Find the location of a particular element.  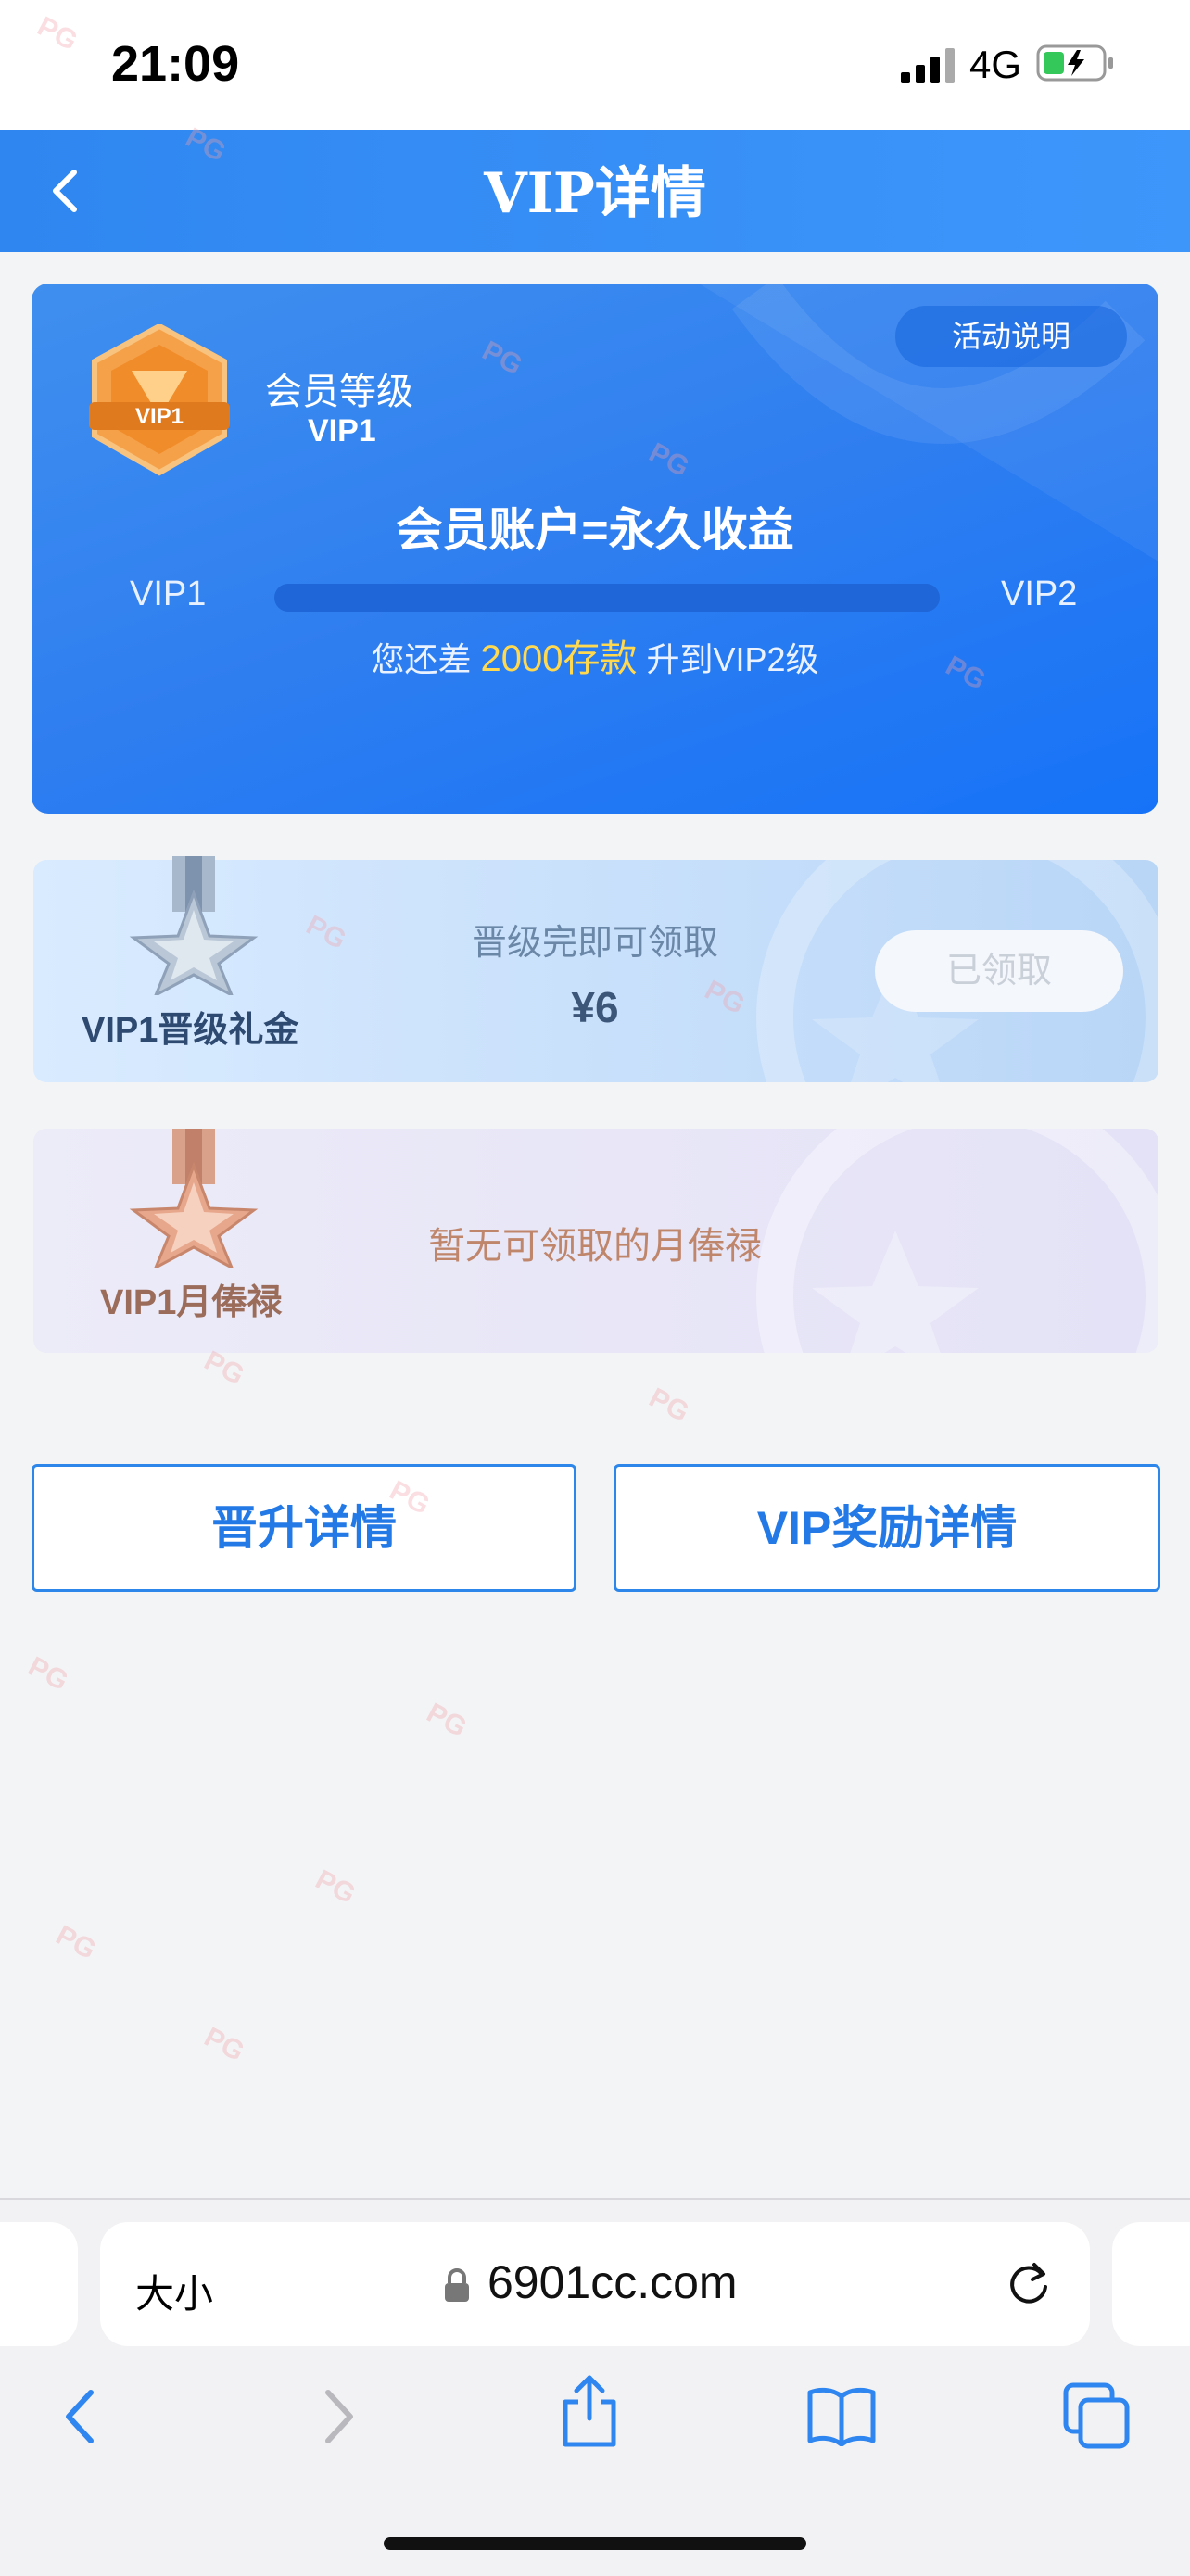

reload-icon is located at coordinates (1029, 2285).